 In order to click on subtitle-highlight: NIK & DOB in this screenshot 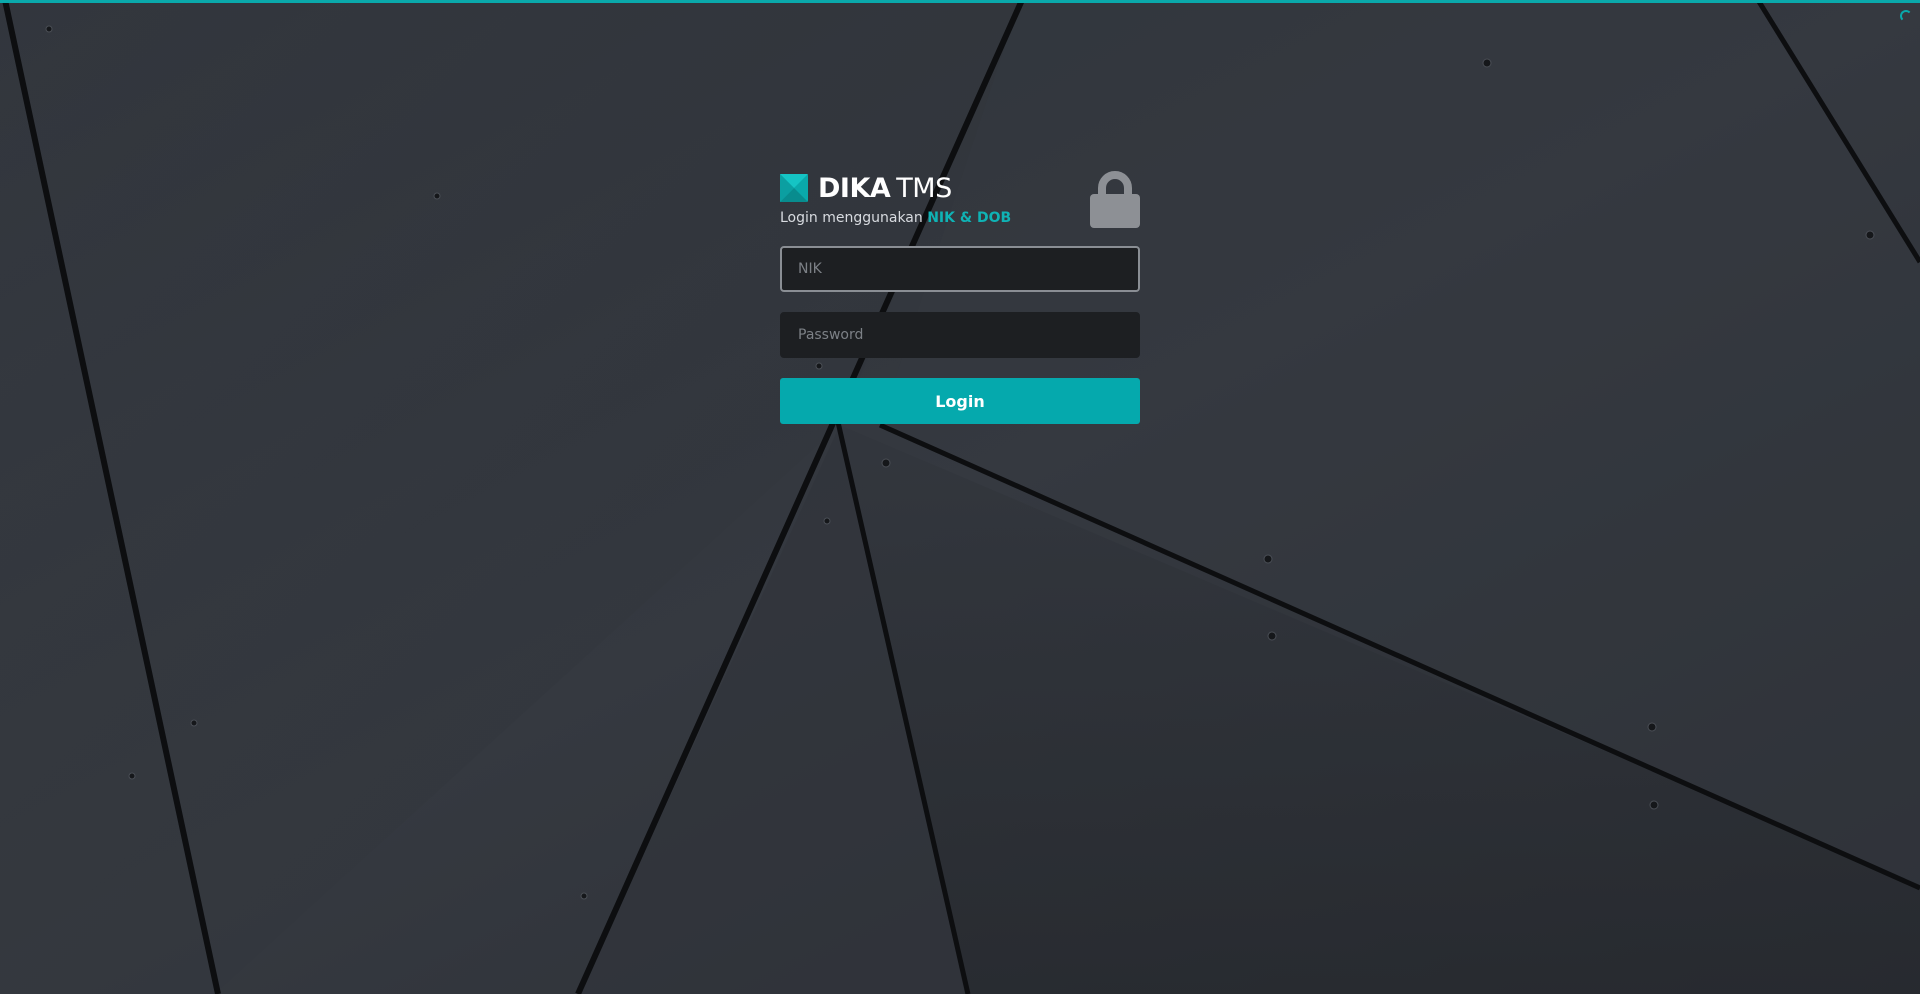, I will do `click(969, 218)`.